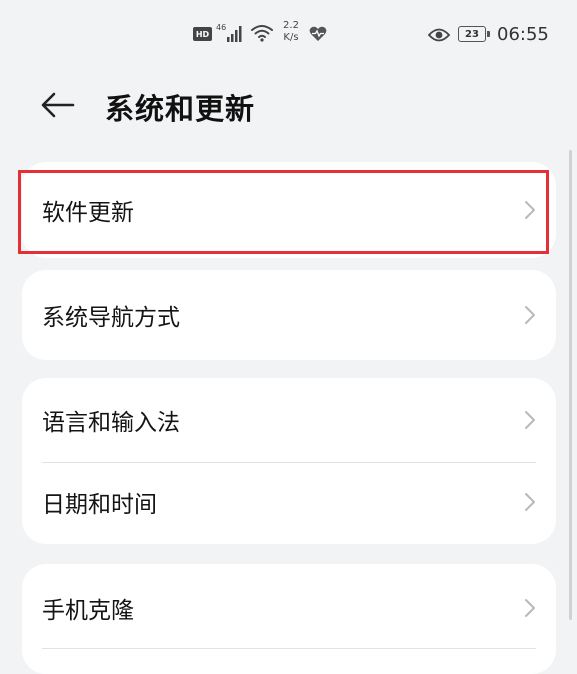 Image resolution: width=577 pixels, height=674 pixels. I want to click on network-speed: 2.2 K/s, so click(291, 32).